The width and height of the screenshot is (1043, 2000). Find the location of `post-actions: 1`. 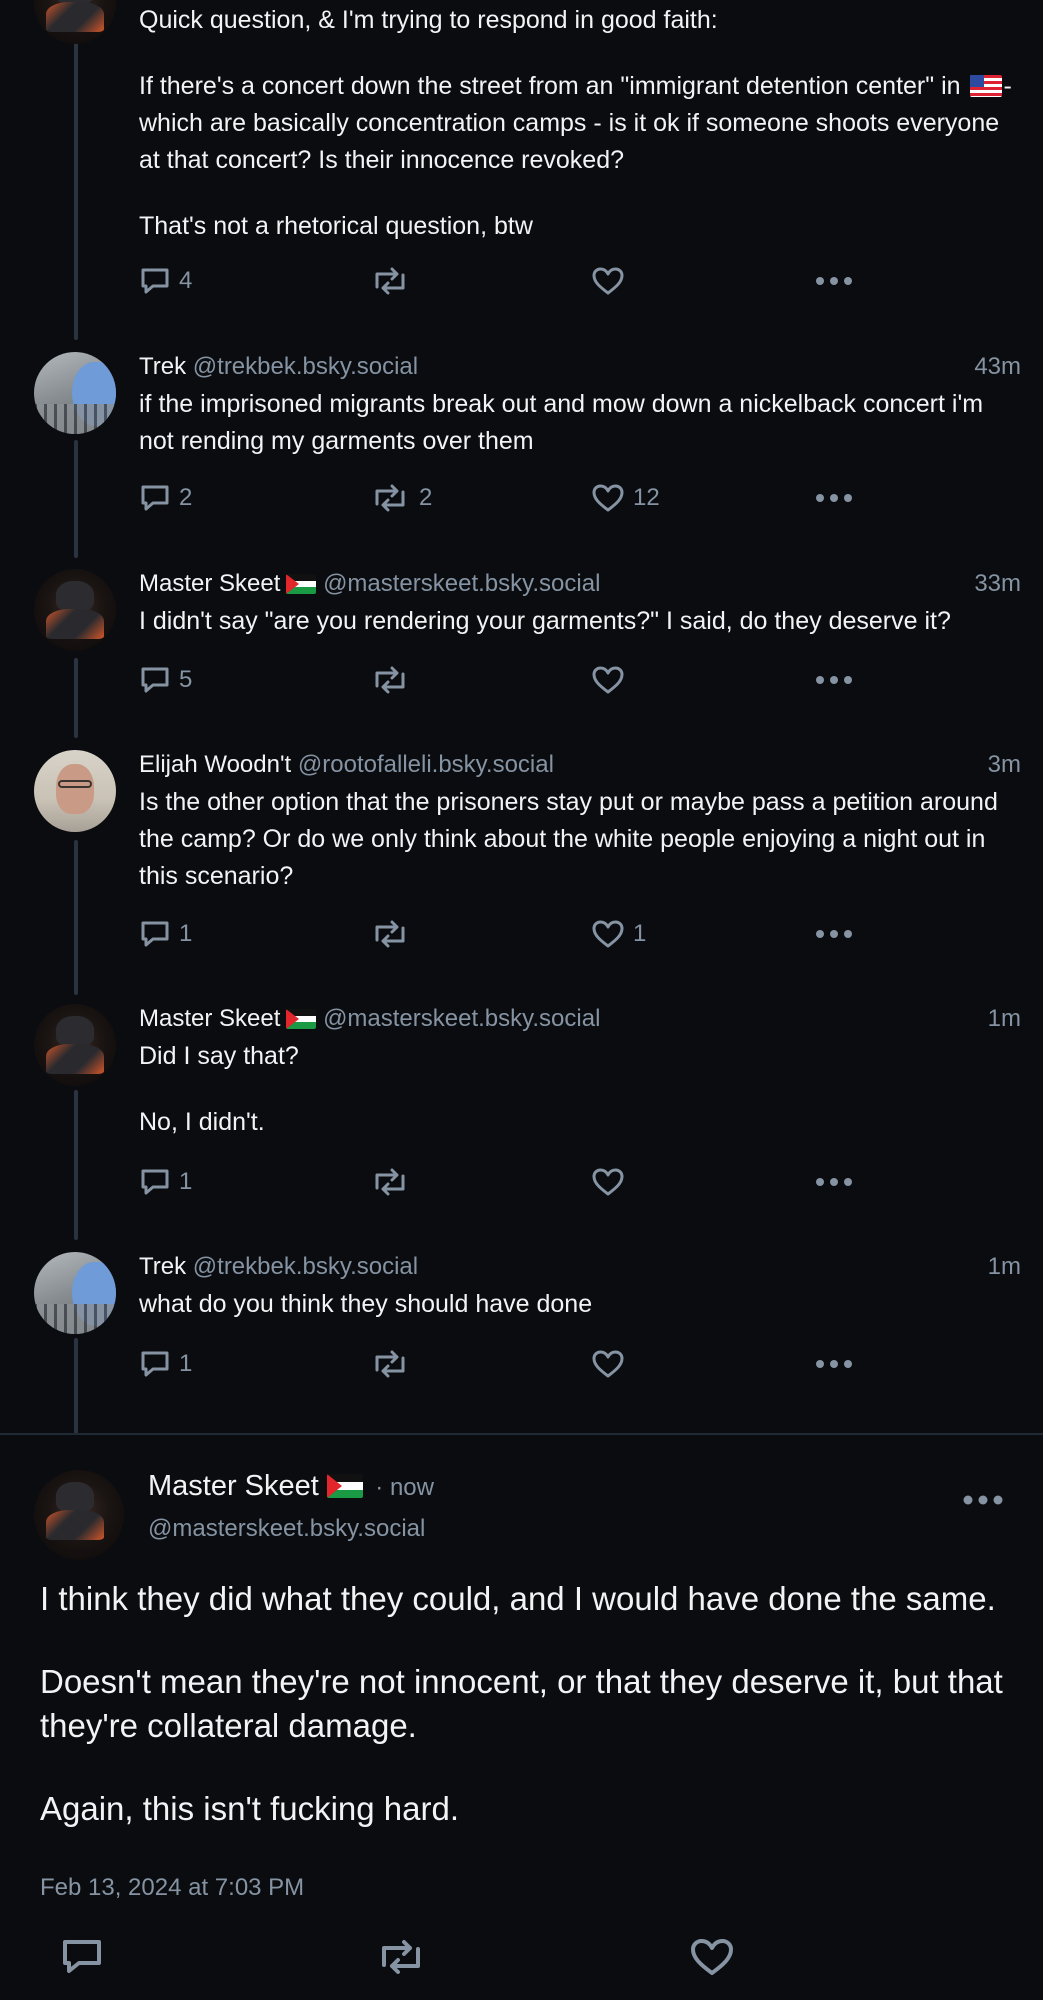

post-actions: 1 is located at coordinates (519, 1368).